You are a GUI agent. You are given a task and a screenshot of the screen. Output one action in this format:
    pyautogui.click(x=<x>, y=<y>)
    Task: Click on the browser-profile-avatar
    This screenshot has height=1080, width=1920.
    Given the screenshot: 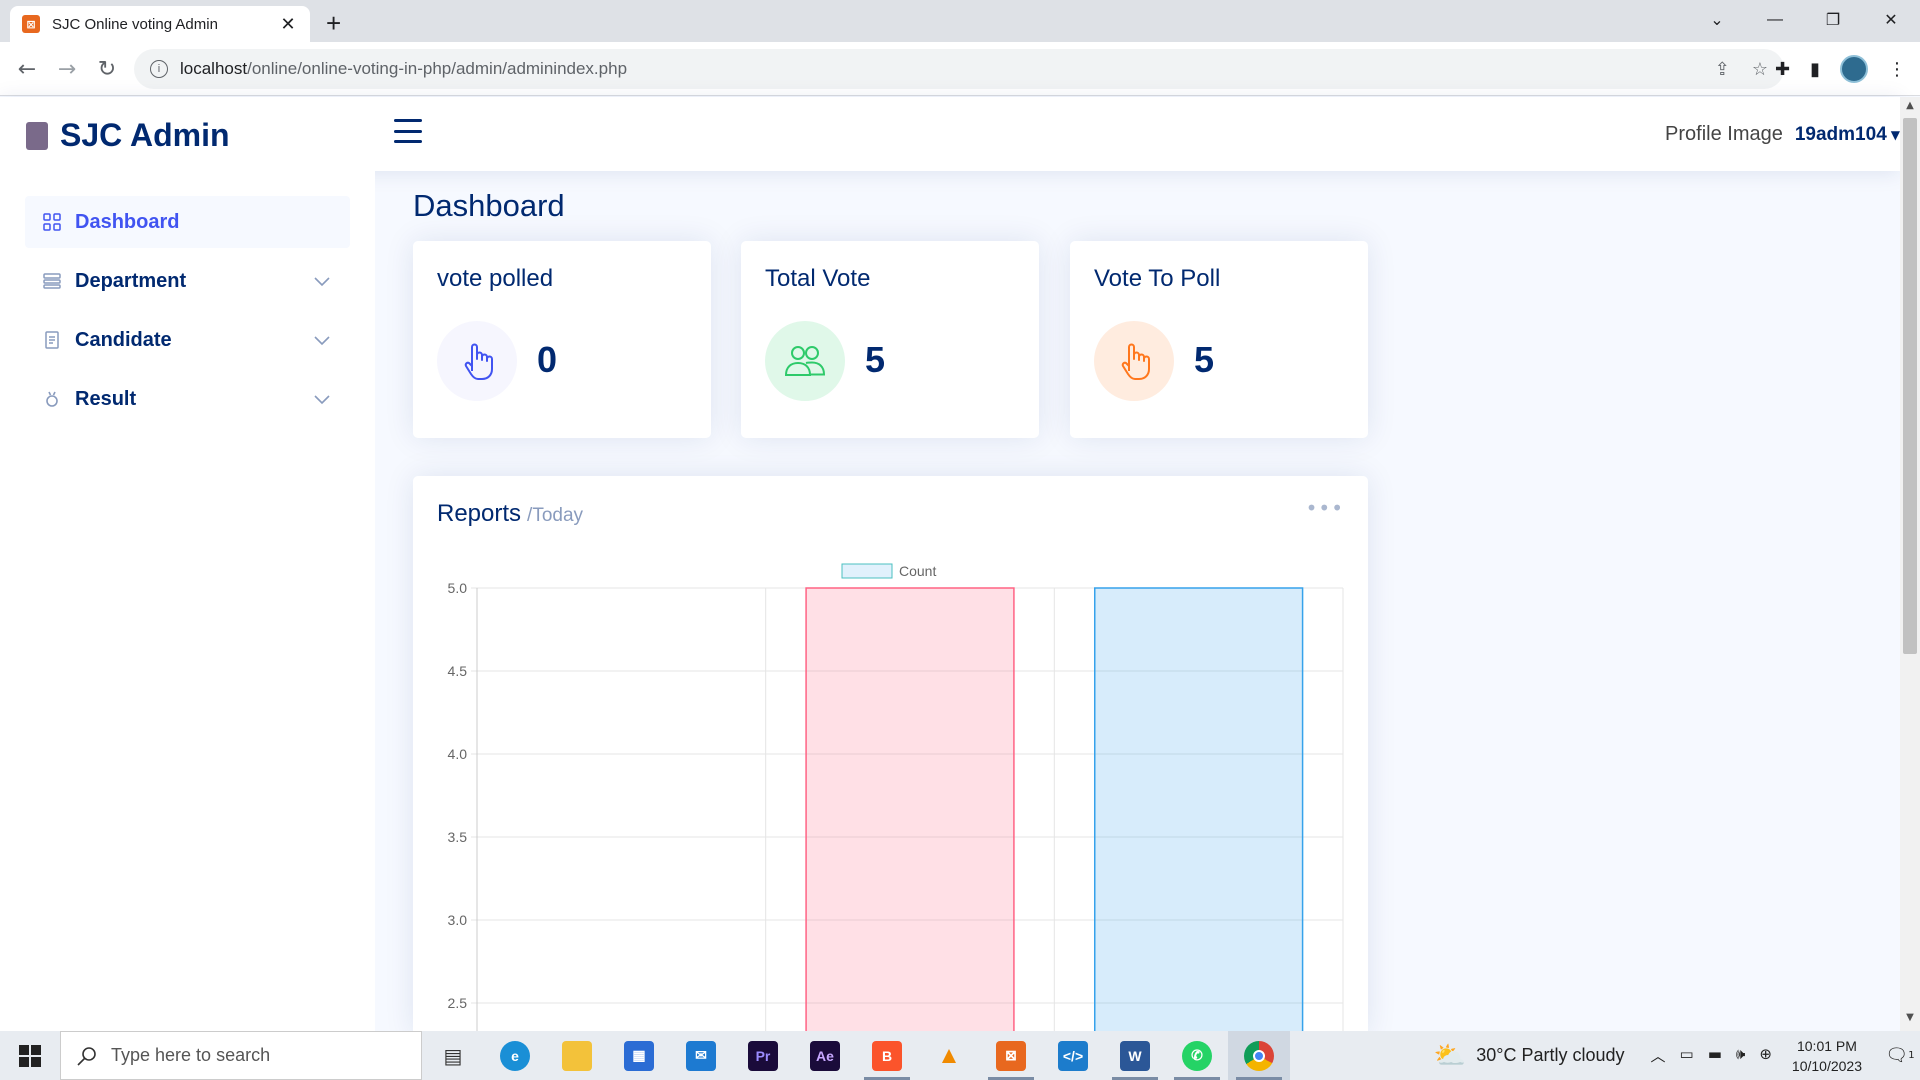 What is the action you would take?
    pyautogui.click(x=1854, y=69)
    